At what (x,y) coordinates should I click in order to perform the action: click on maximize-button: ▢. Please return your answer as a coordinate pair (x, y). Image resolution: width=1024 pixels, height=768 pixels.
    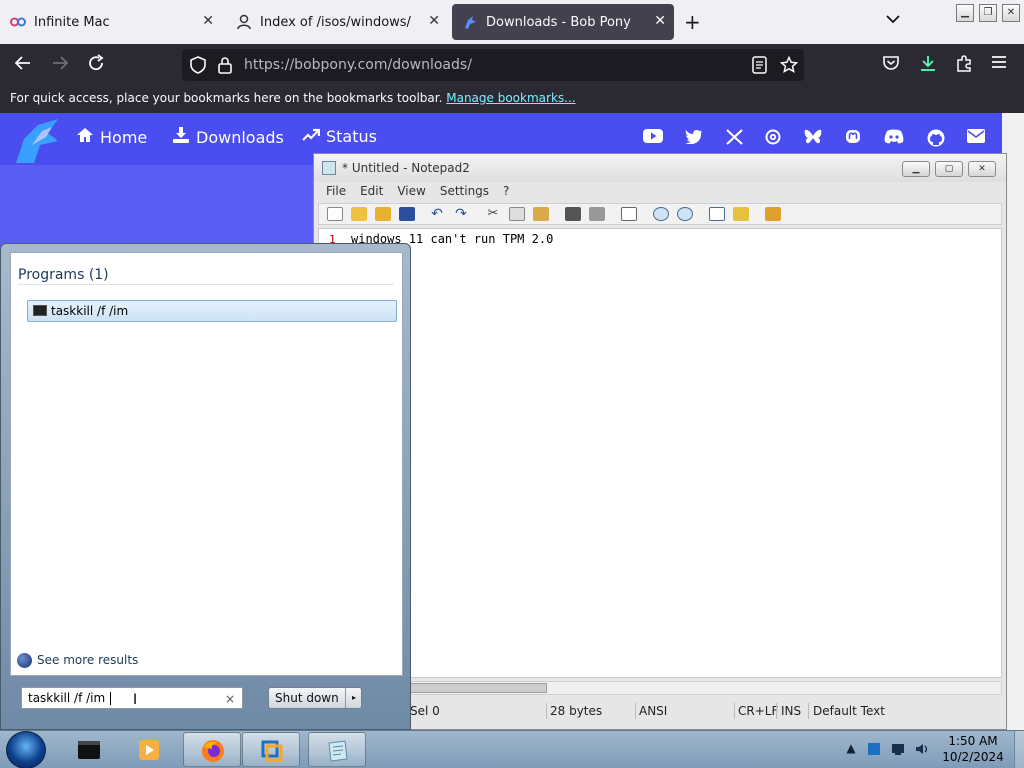
    Looking at the image, I should click on (949, 169).